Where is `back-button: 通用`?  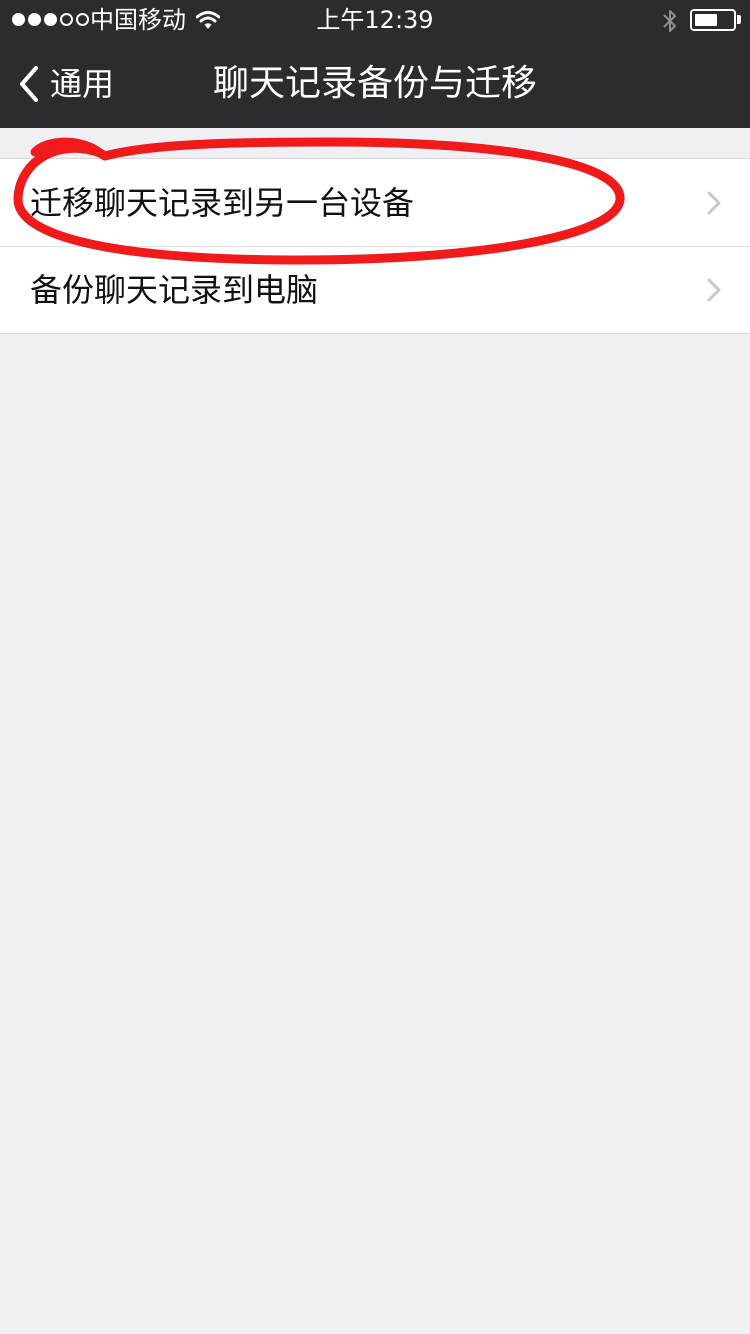 back-button: 通用 is located at coordinates (65, 84).